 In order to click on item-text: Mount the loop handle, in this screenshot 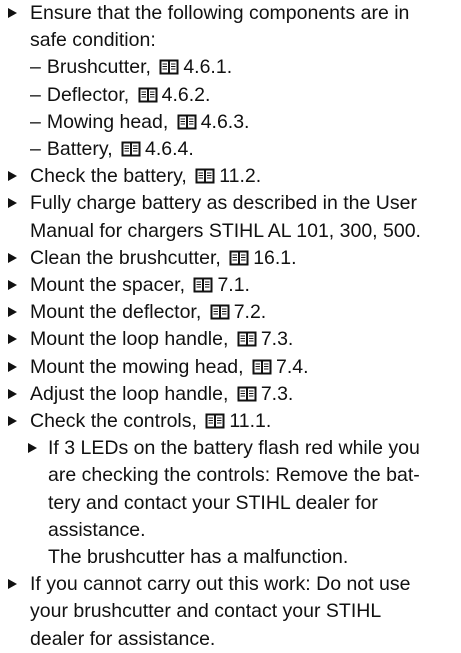, I will do `click(132, 339)`.